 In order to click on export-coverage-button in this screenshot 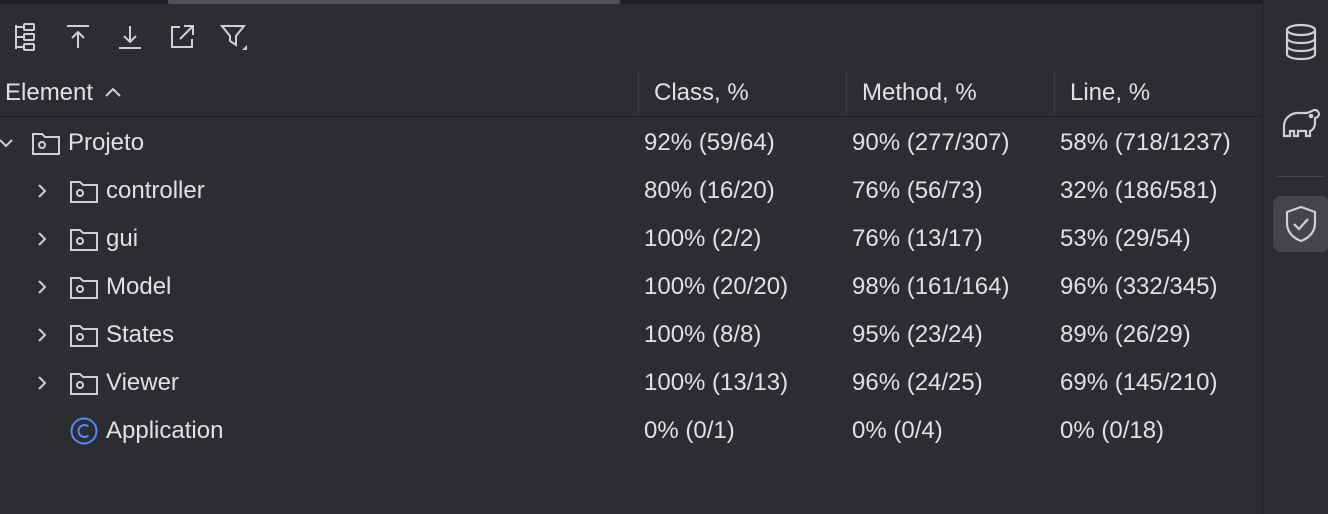, I will do `click(130, 37)`.